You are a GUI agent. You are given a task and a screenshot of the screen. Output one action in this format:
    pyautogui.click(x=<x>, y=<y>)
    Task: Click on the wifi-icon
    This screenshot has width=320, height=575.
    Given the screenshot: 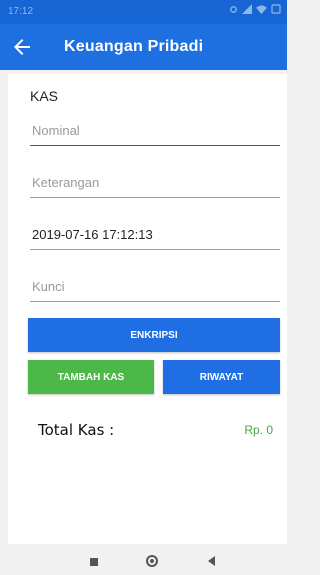 What is the action you would take?
    pyautogui.click(x=261, y=9)
    